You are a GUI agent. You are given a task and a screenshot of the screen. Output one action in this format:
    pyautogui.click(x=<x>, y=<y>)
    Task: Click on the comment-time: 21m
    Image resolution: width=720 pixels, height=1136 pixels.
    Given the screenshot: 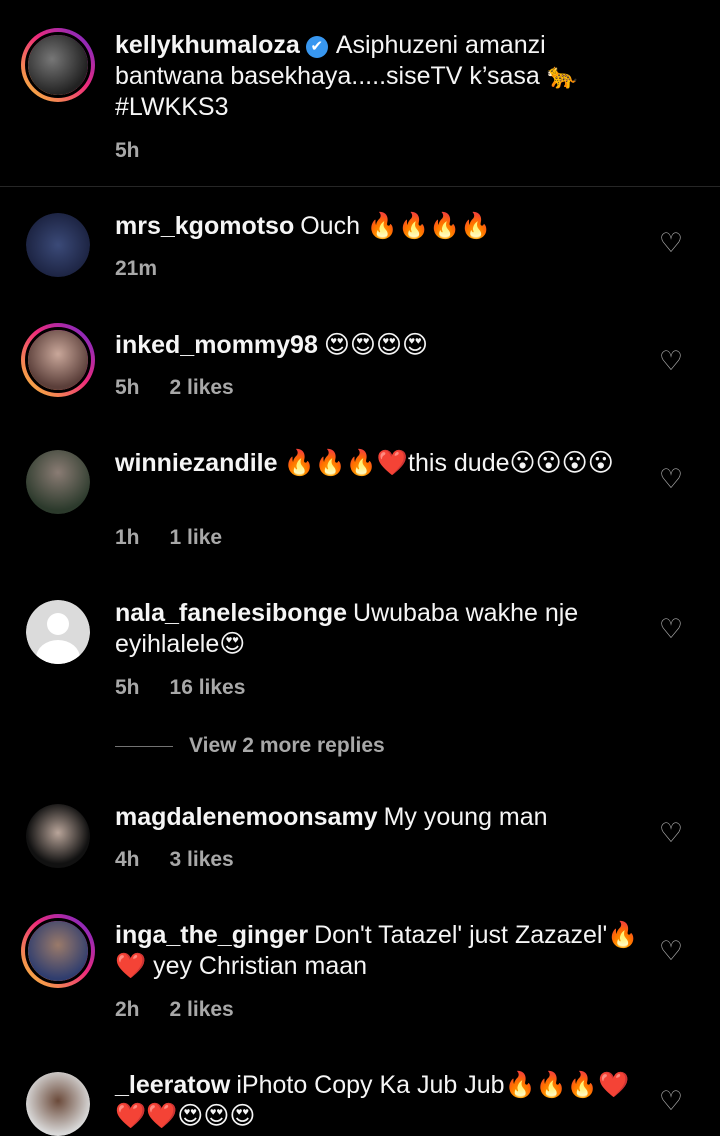 What is the action you would take?
    pyautogui.click(x=136, y=268)
    